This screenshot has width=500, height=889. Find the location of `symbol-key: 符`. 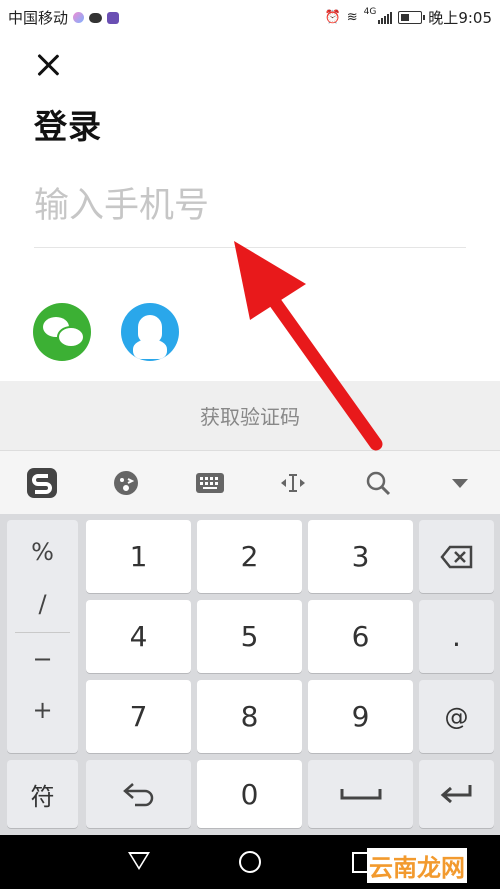

symbol-key: 符 is located at coordinates (42, 794).